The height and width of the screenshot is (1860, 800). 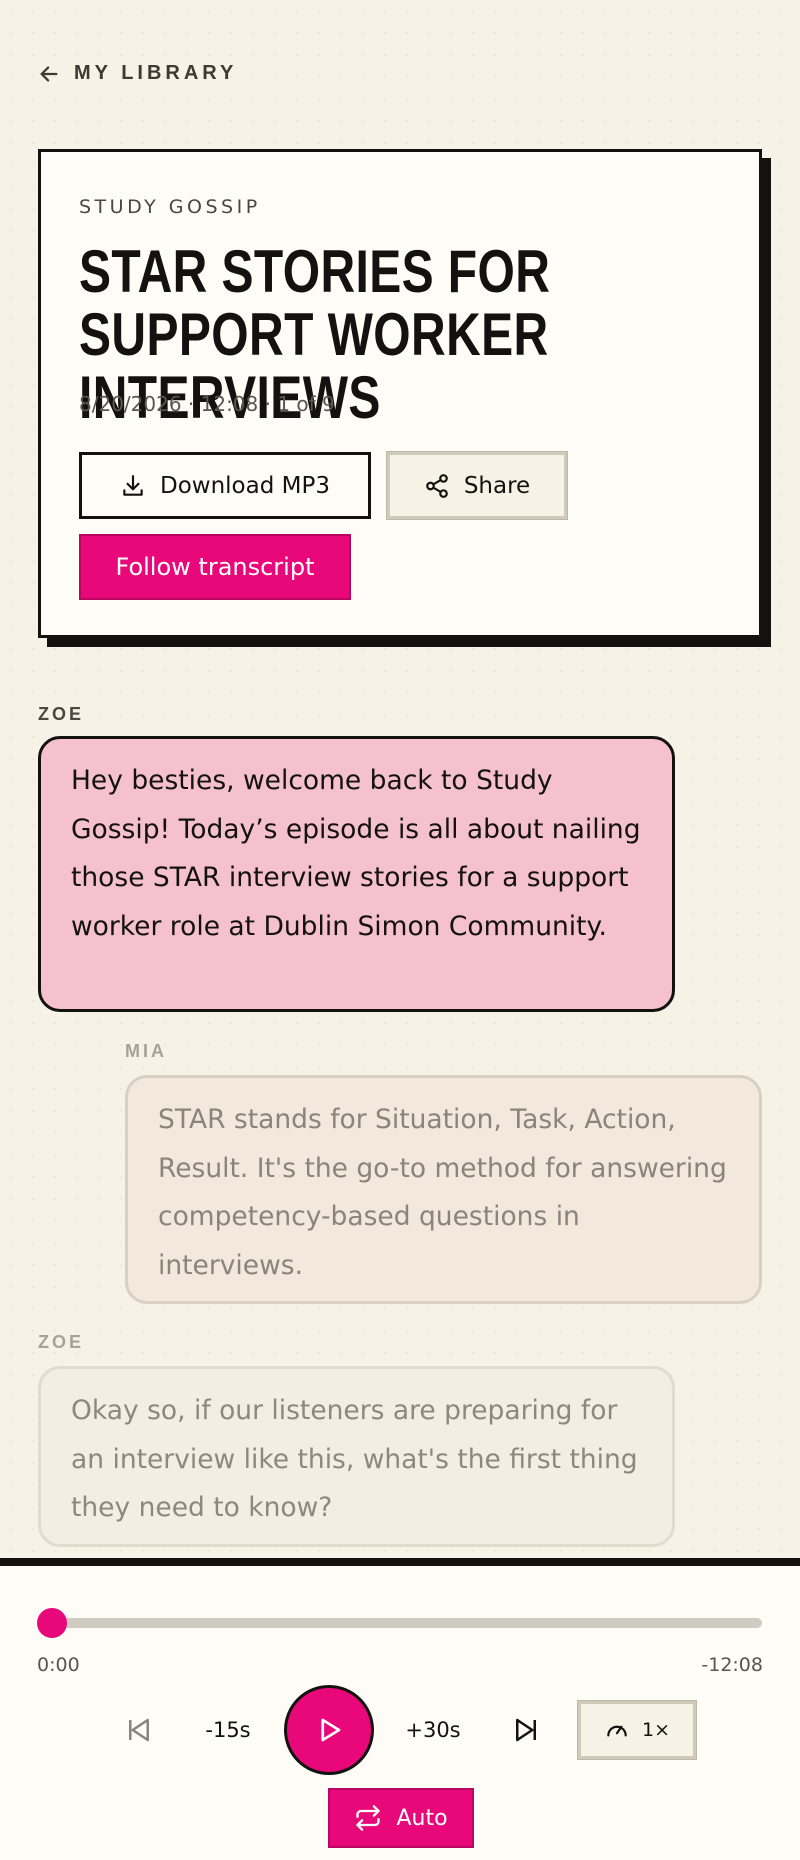 What do you see at coordinates (133, 485) in the screenshot?
I see `download-icon` at bounding box center [133, 485].